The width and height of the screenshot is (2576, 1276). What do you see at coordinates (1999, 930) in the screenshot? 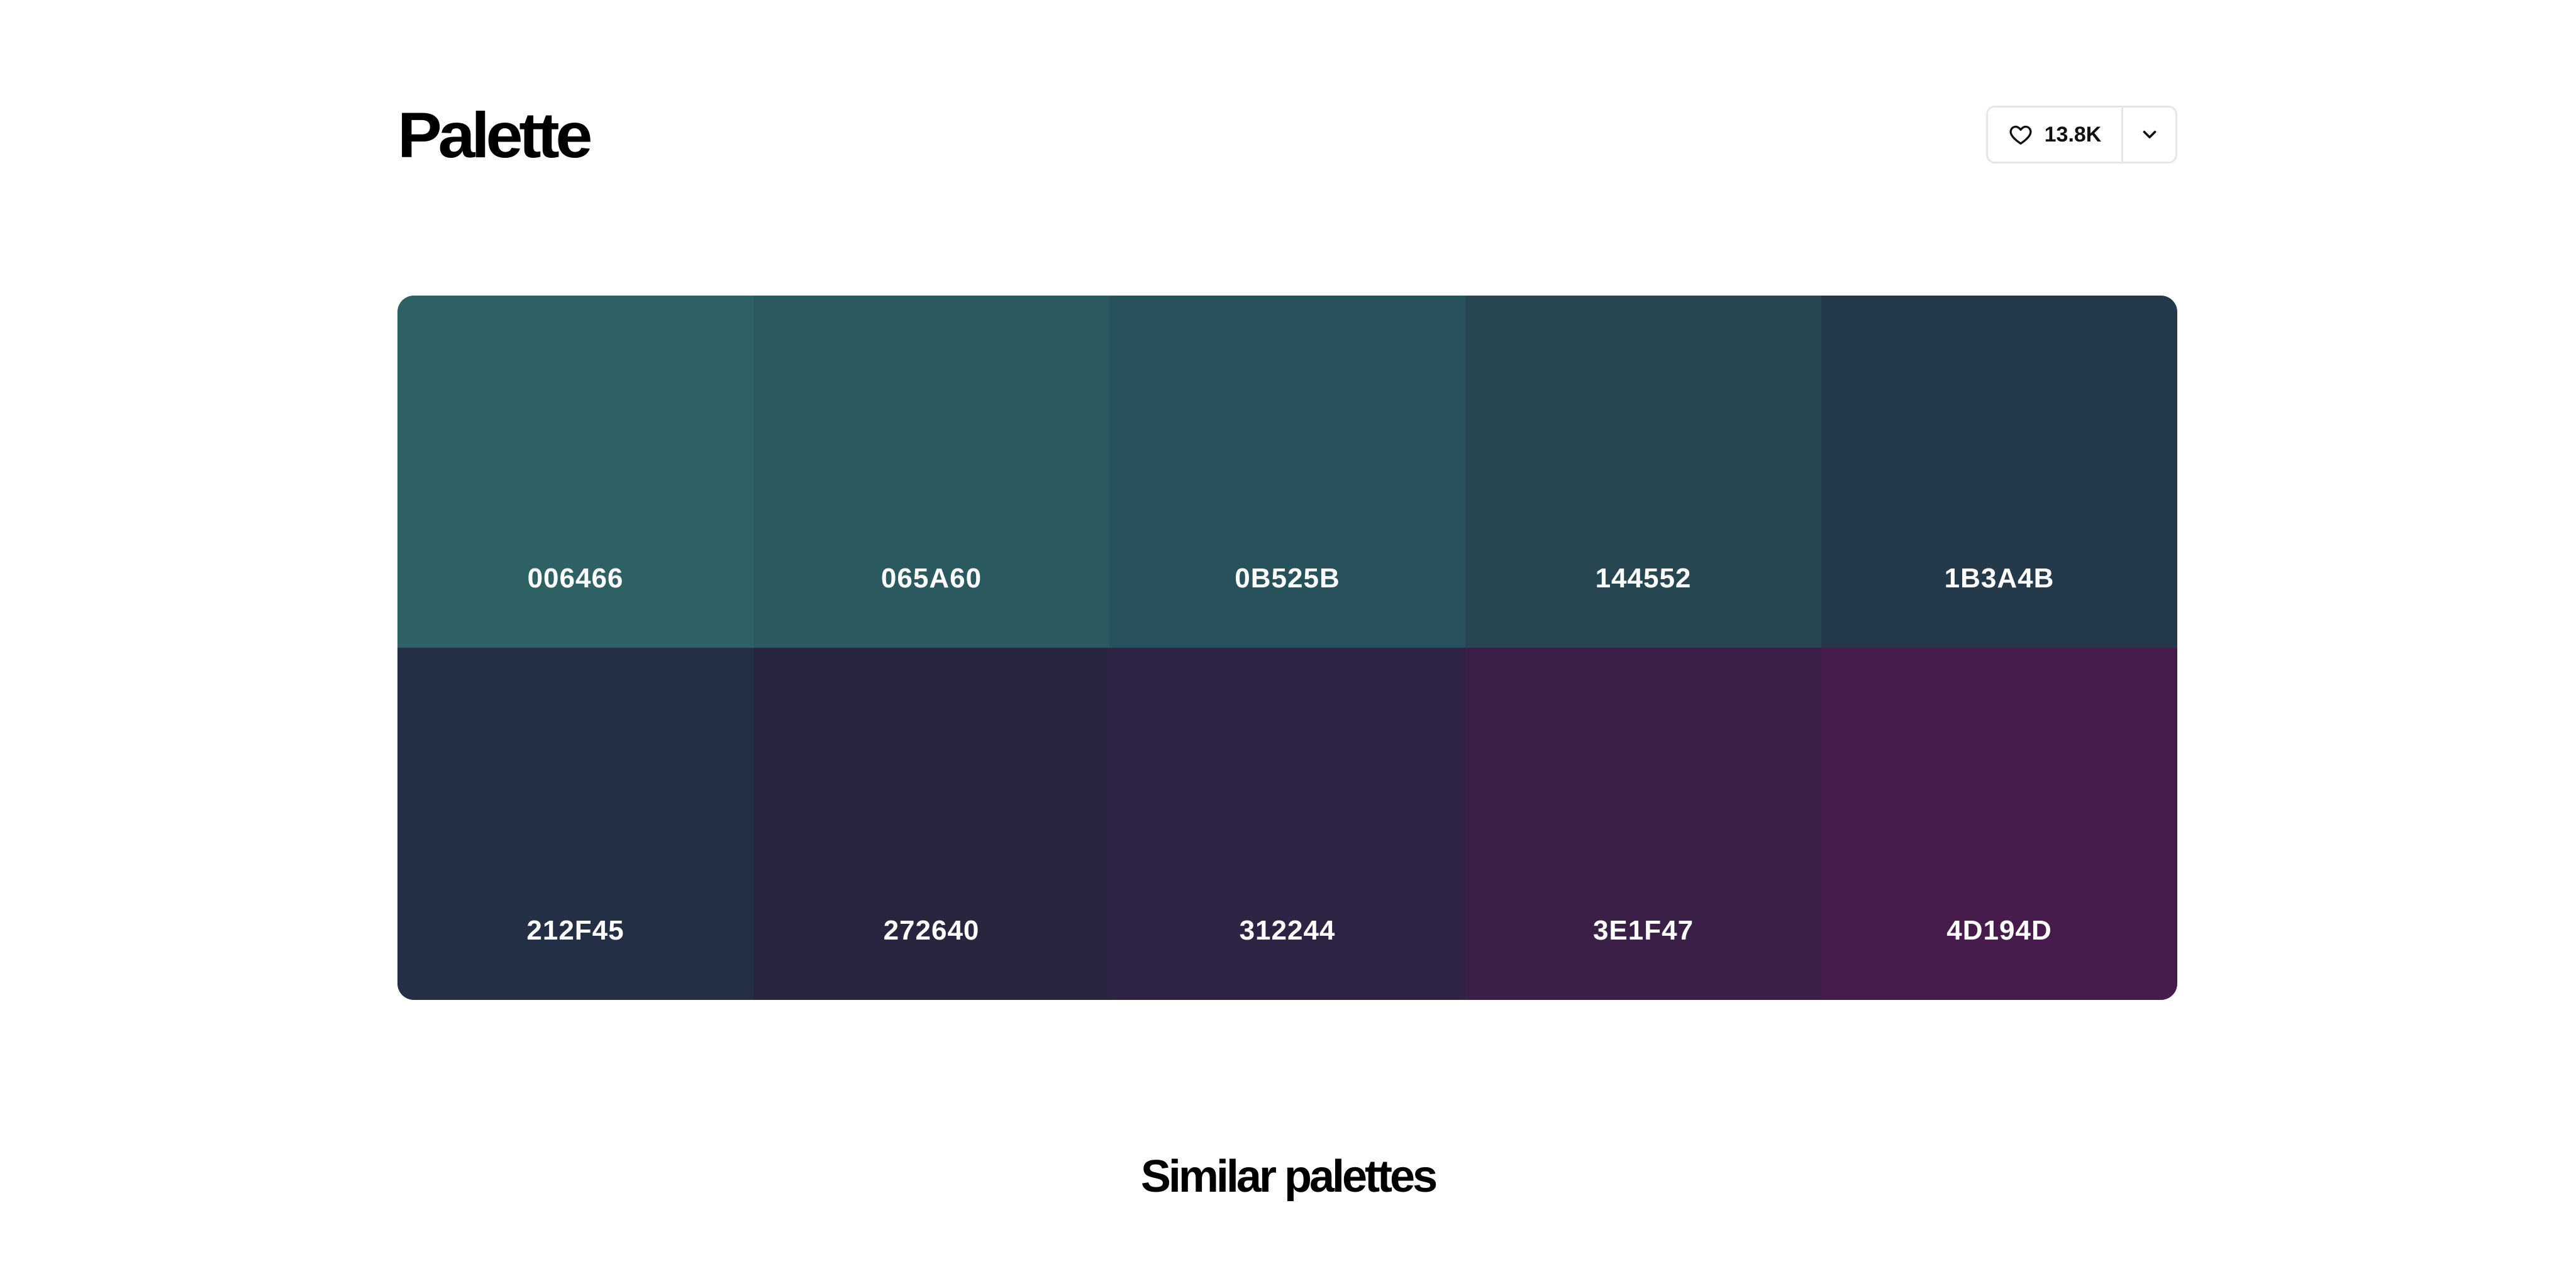
I see `swatch-hex-label: 4D194D` at bounding box center [1999, 930].